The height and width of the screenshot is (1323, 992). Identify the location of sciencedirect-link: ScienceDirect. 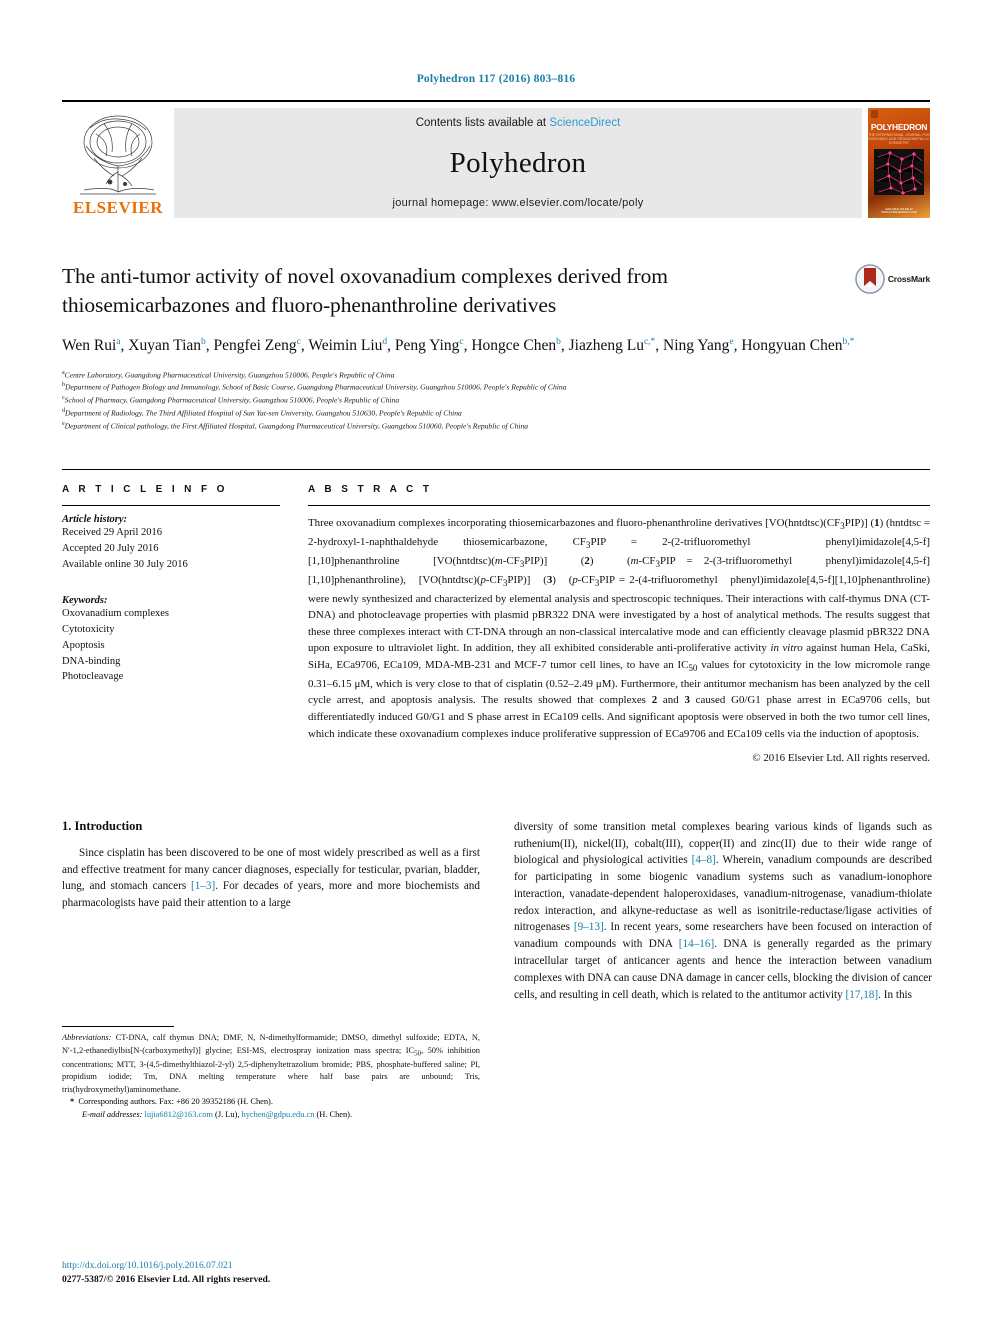
(584, 123).